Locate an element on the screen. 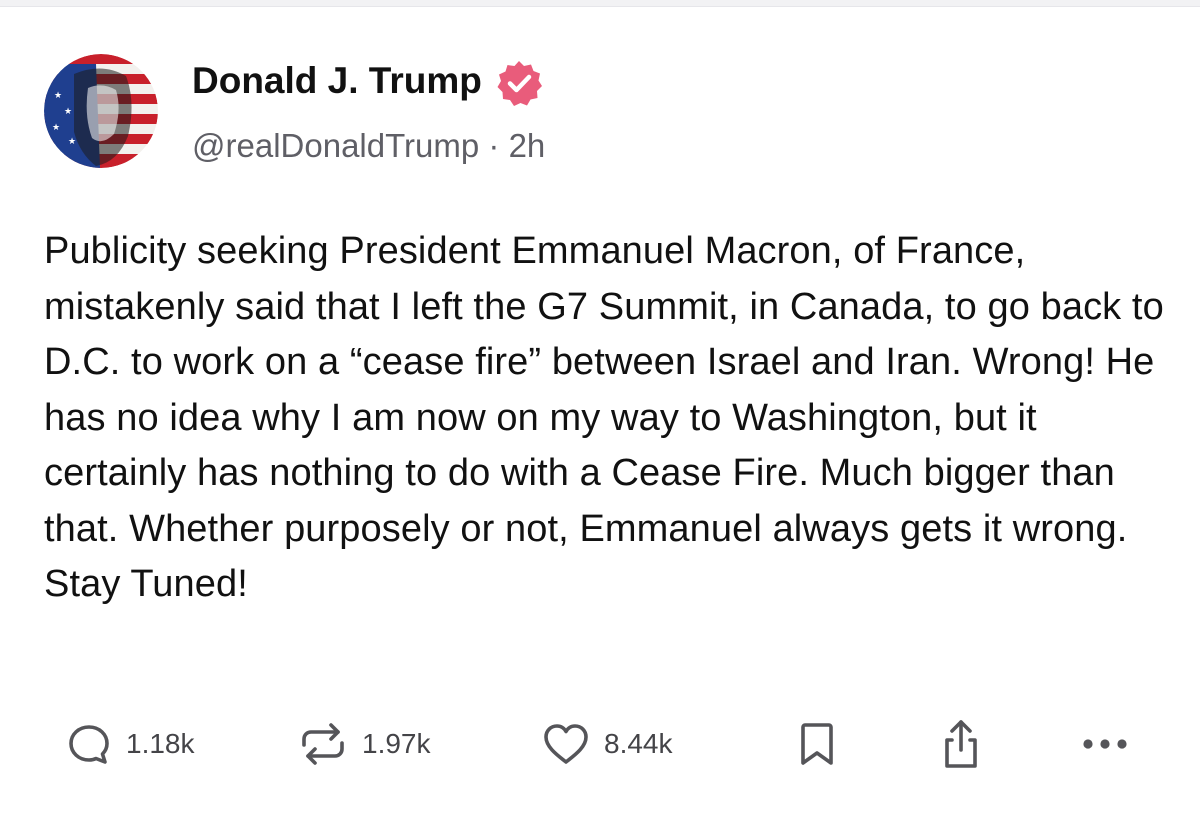 This screenshot has width=1200, height=830. author-handle: @realDonaldTrump is located at coordinates (335, 145).